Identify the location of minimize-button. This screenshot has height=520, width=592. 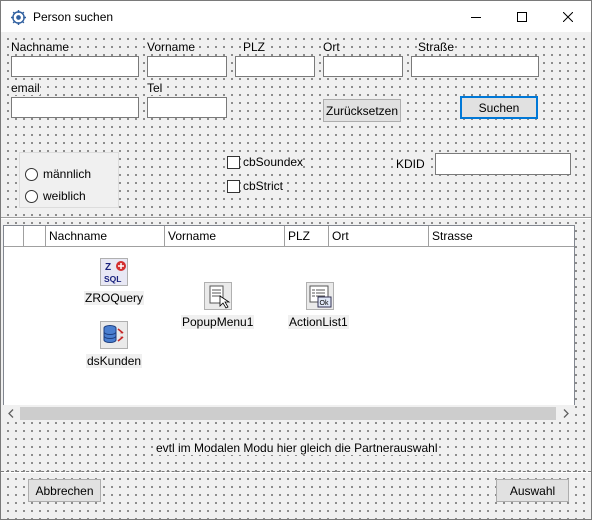
(476, 16).